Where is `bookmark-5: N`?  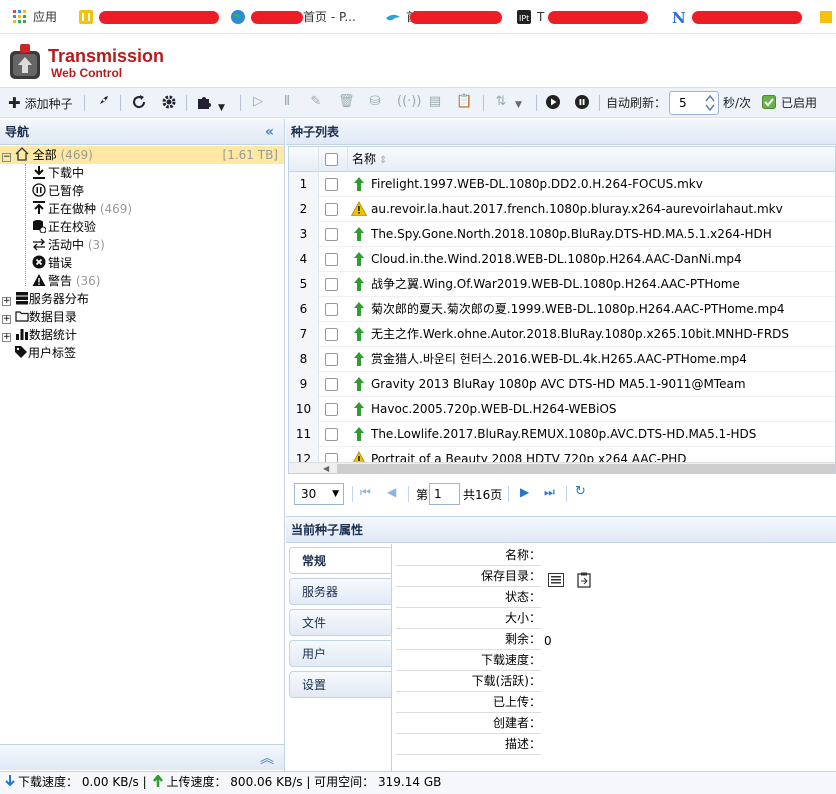 bookmark-5: N is located at coordinates (736, 18).